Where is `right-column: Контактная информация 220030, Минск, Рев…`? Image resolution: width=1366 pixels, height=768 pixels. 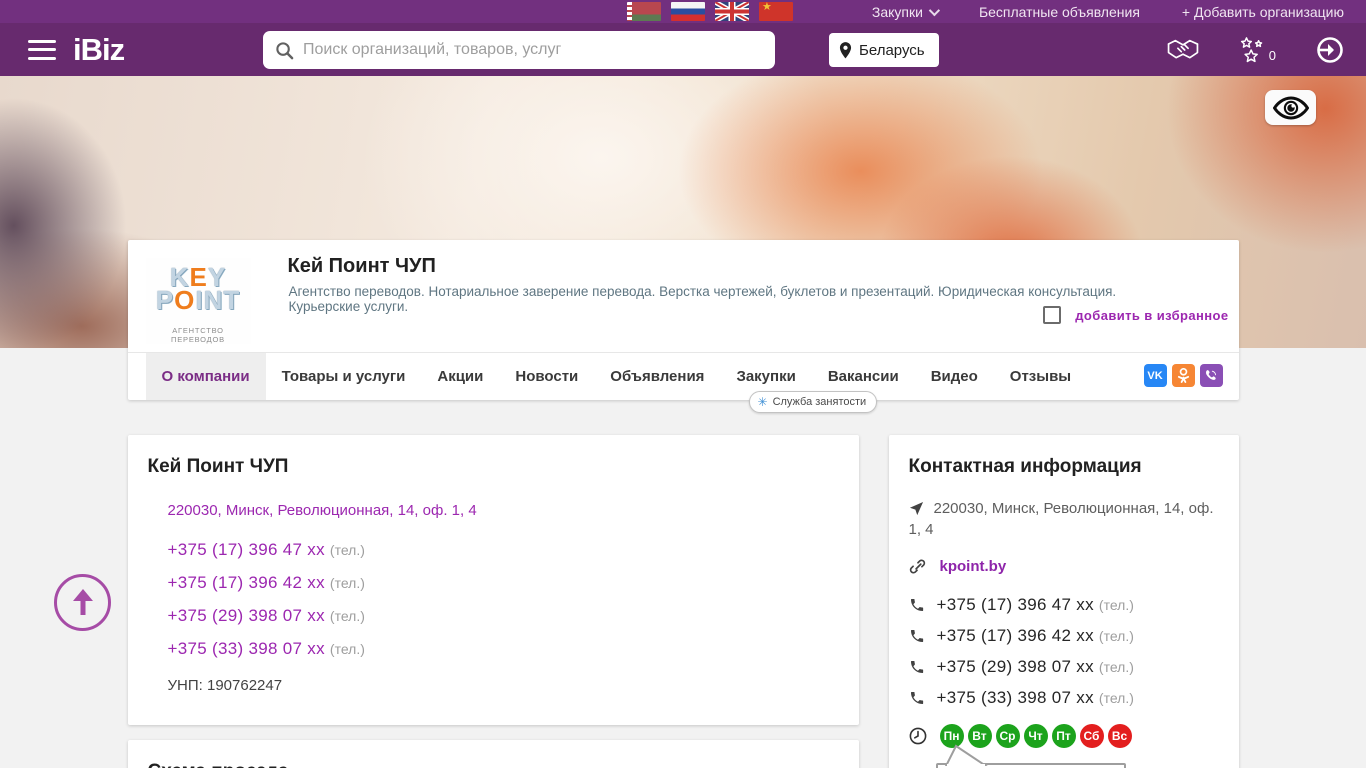
right-column: Контактная информация 220030, Минск, Рев… is located at coordinates (1063, 601).